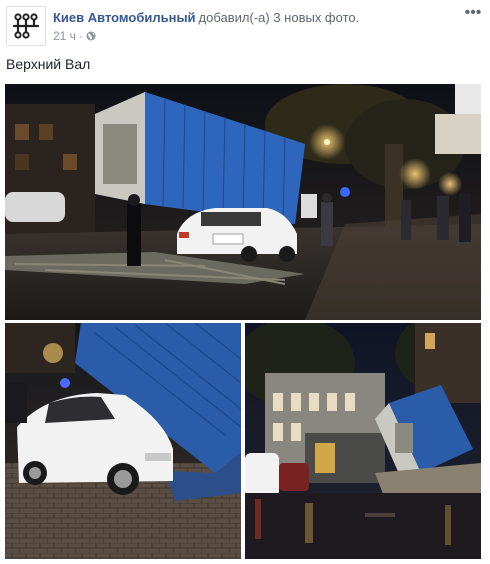  I want to click on author-link: Киев Автомобильный, so click(124, 17).